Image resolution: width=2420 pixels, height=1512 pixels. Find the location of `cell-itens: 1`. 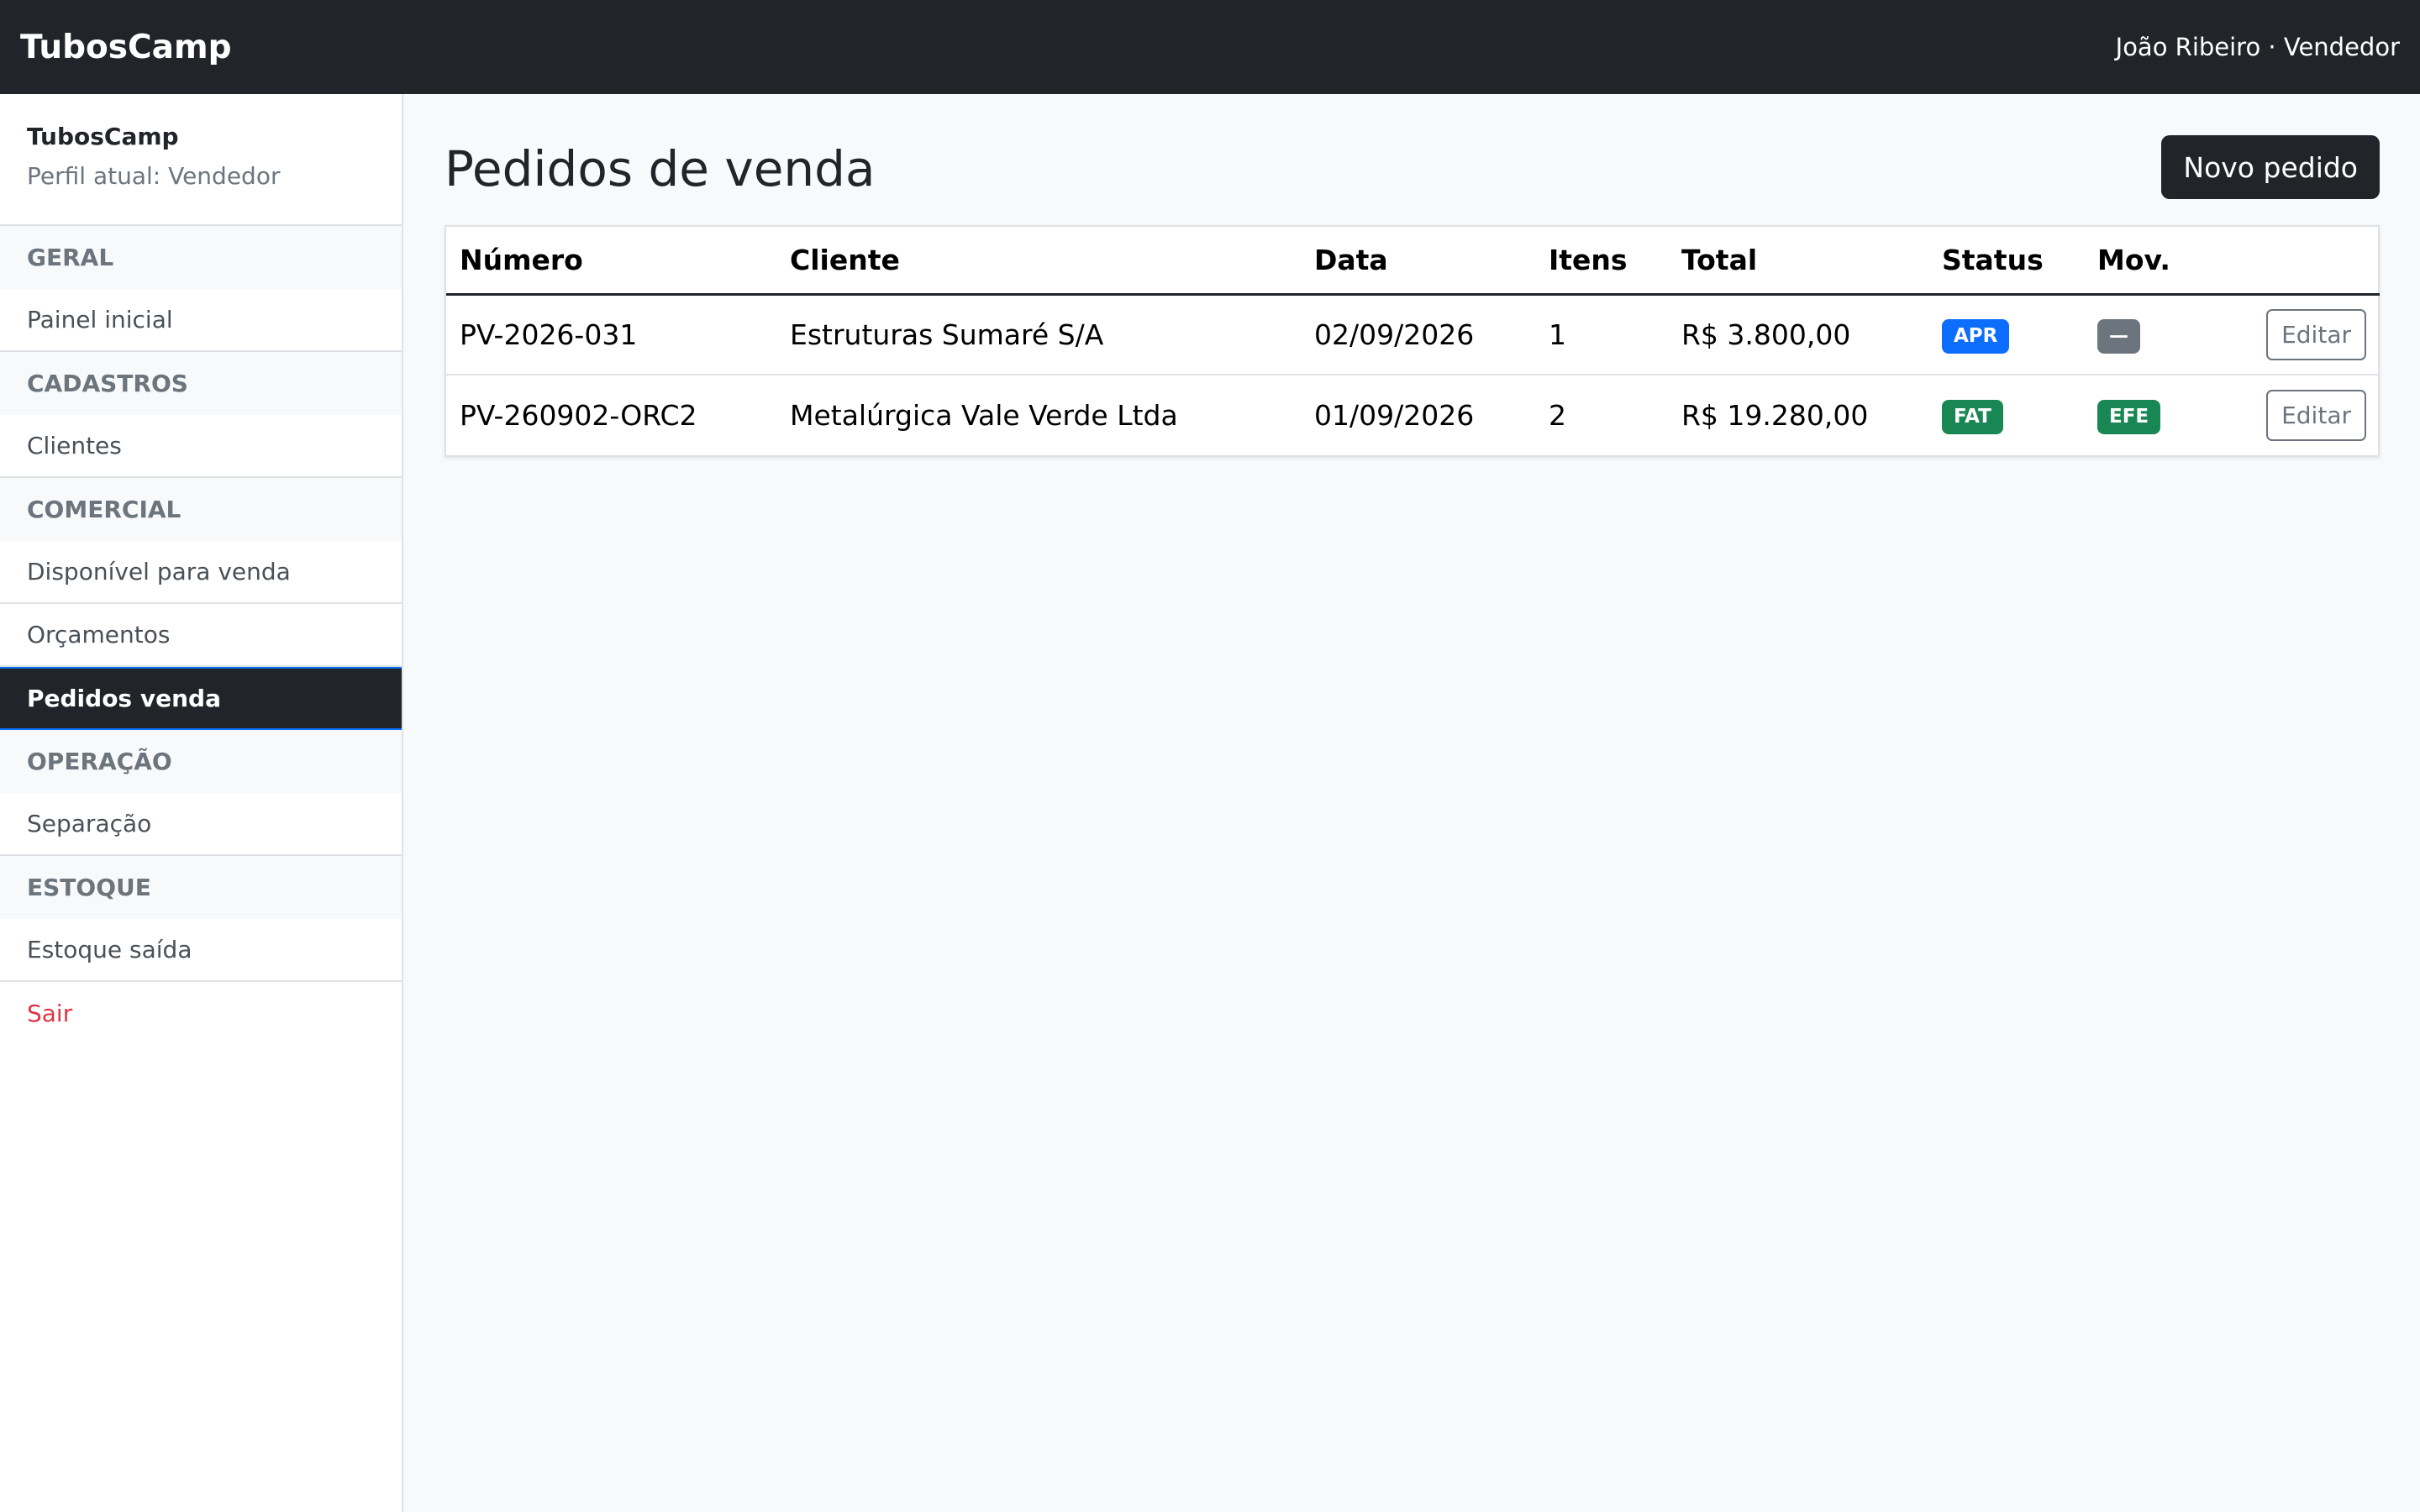

cell-itens: 1 is located at coordinates (1601, 334).